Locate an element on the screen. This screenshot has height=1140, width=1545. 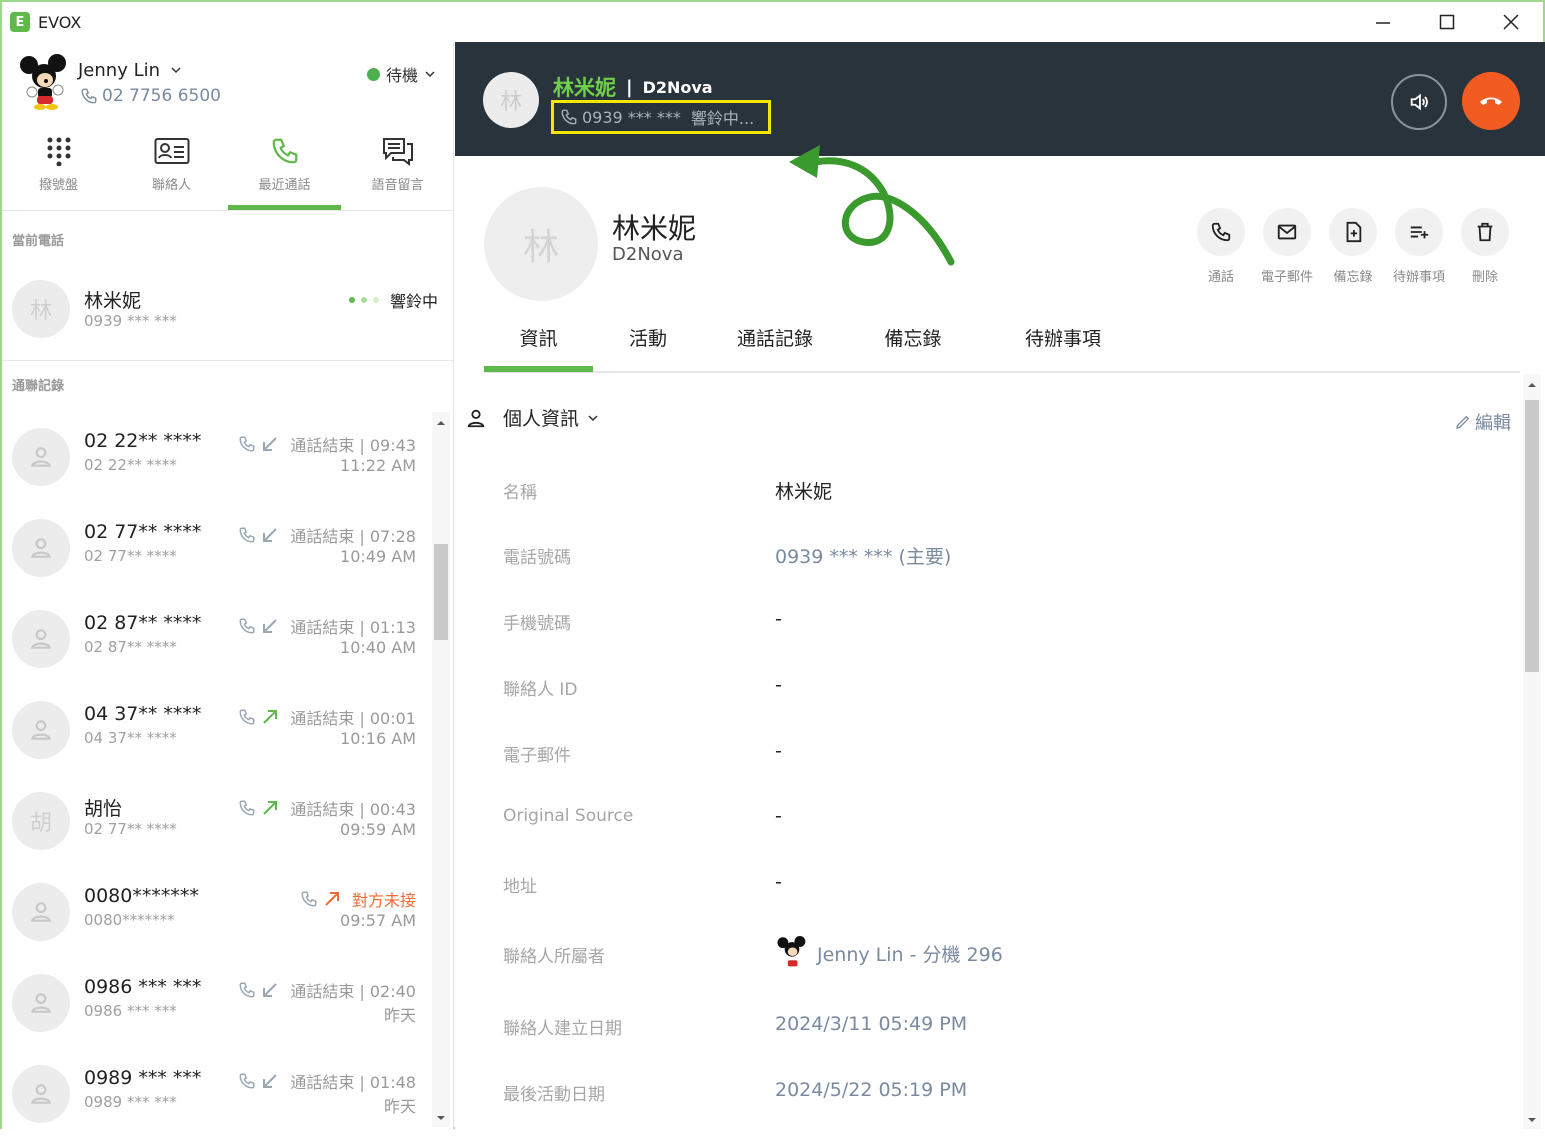
call-history-status-label: 通話結束 | 01:13 is located at coordinates (353, 627).